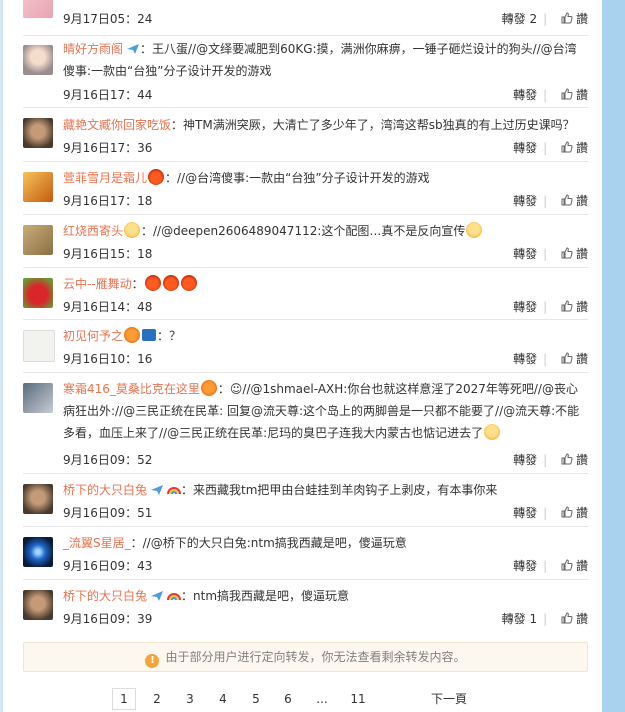 The image size is (625, 712). What do you see at coordinates (97, 543) in the screenshot?
I see `username: _流翼S星居_` at bounding box center [97, 543].